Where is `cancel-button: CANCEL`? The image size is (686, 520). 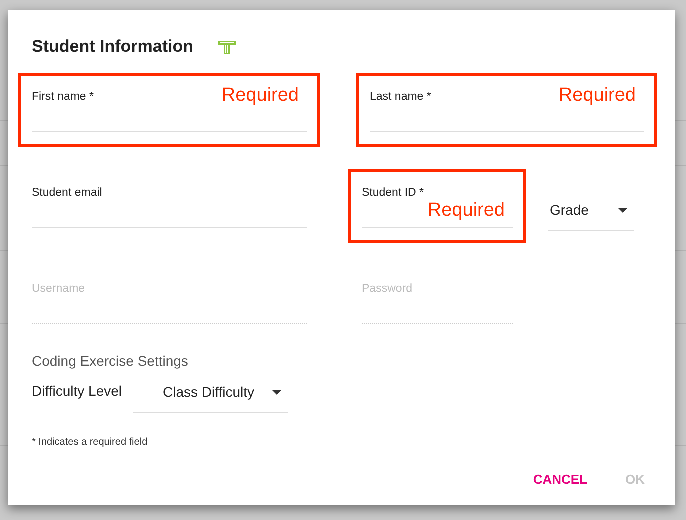 cancel-button: CANCEL is located at coordinates (560, 479).